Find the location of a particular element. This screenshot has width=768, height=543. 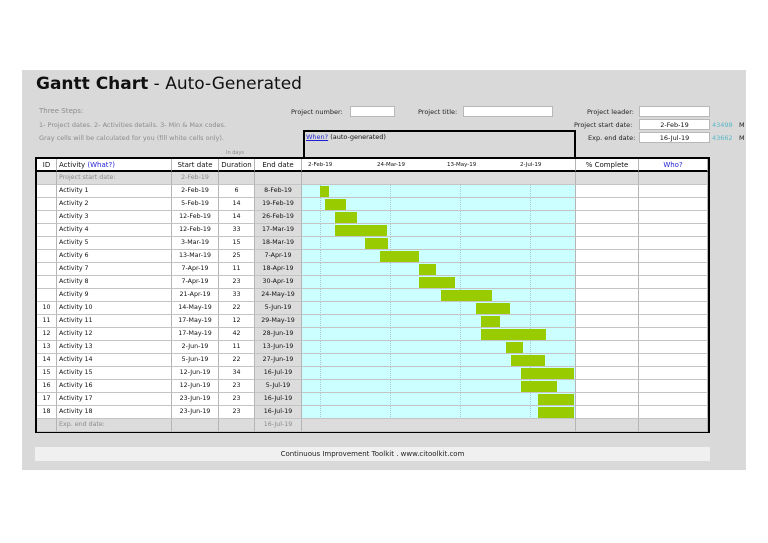

duration-cell: 34 is located at coordinates (237, 373).